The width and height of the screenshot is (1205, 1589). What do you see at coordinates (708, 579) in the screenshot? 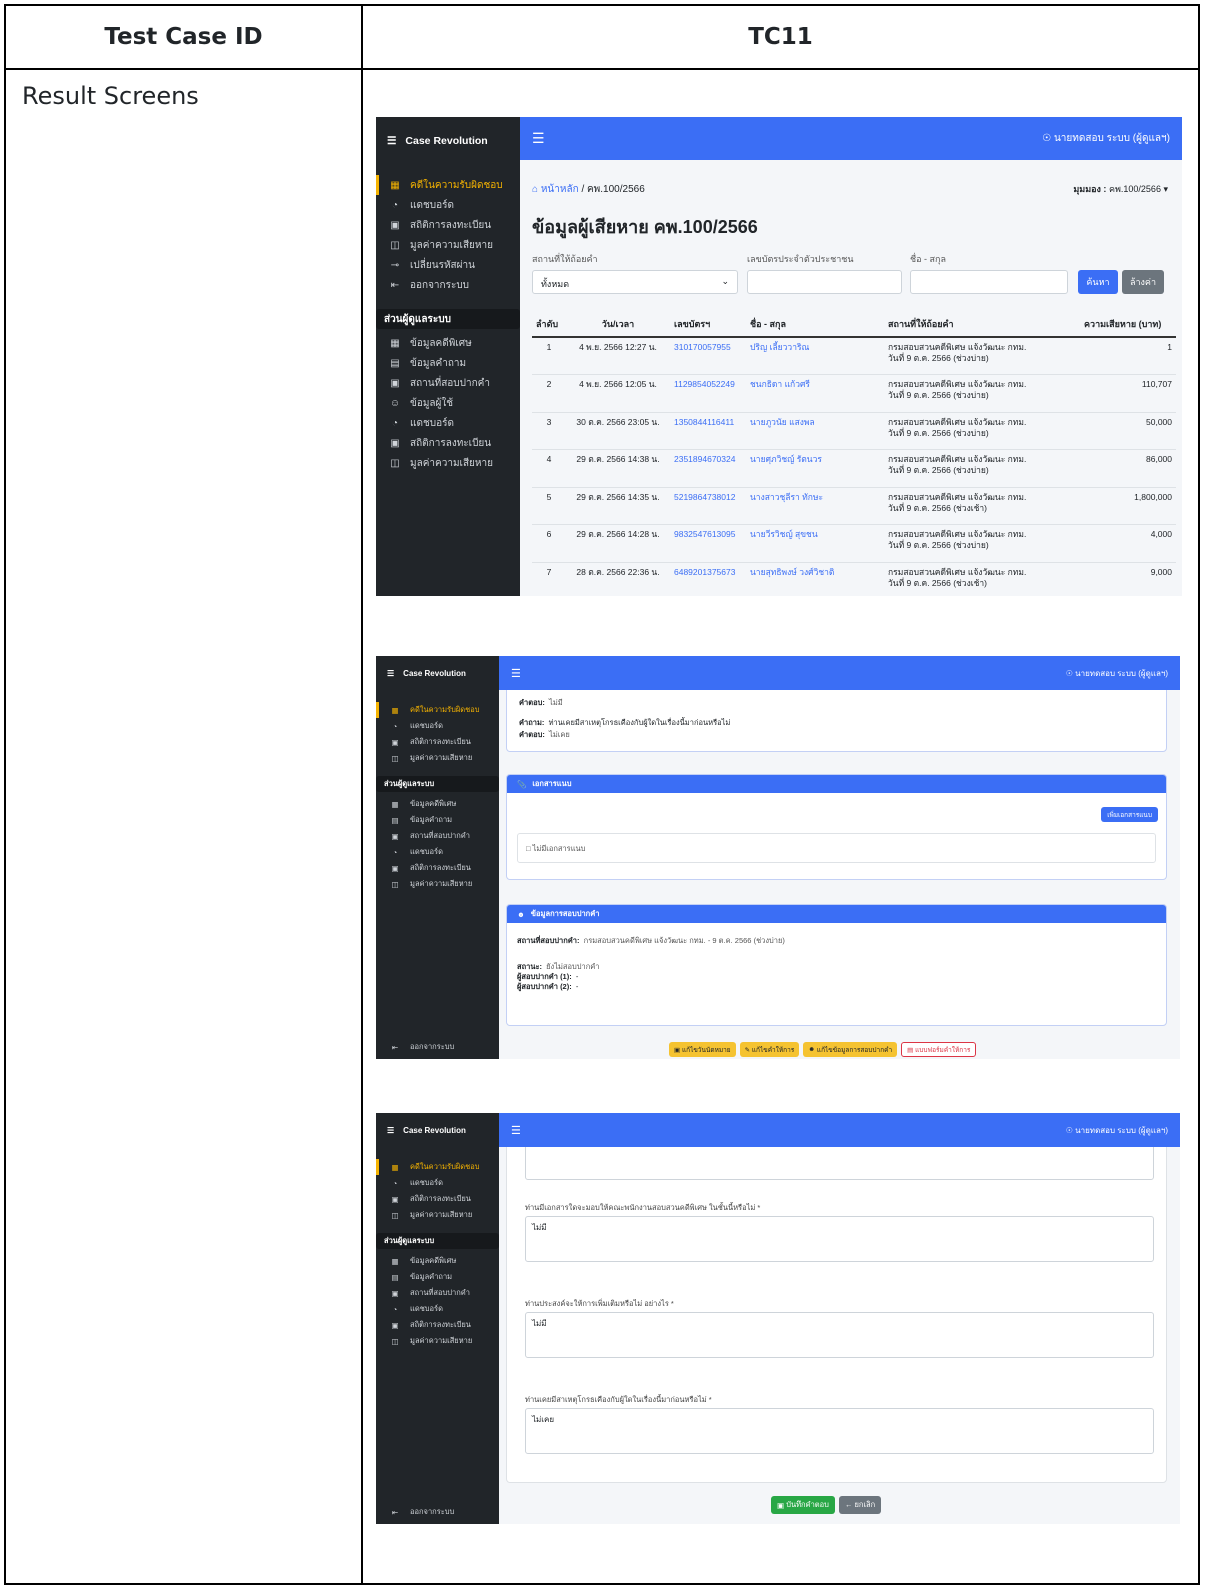
I see `row-id-link: 6489201375673` at bounding box center [708, 579].